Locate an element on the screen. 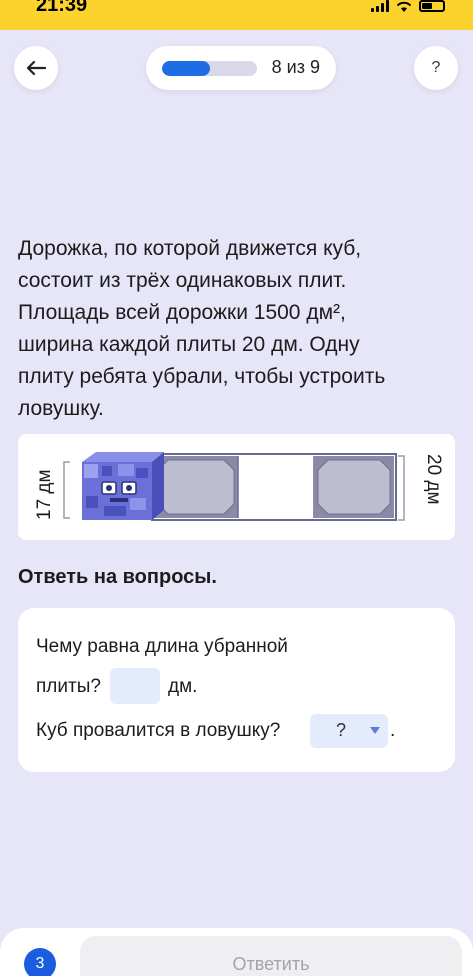 This screenshot has width=473, height=976. wifi-icon is located at coordinates (404, 6).